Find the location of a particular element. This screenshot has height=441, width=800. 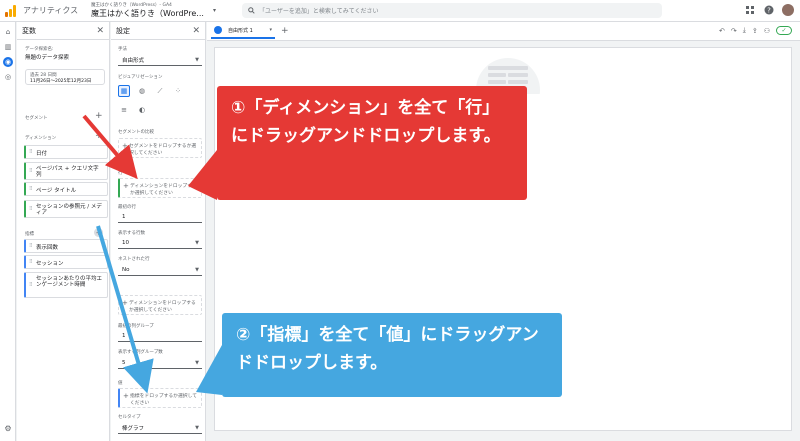

variables-title: 変数 is located at coordinates (29, 30).